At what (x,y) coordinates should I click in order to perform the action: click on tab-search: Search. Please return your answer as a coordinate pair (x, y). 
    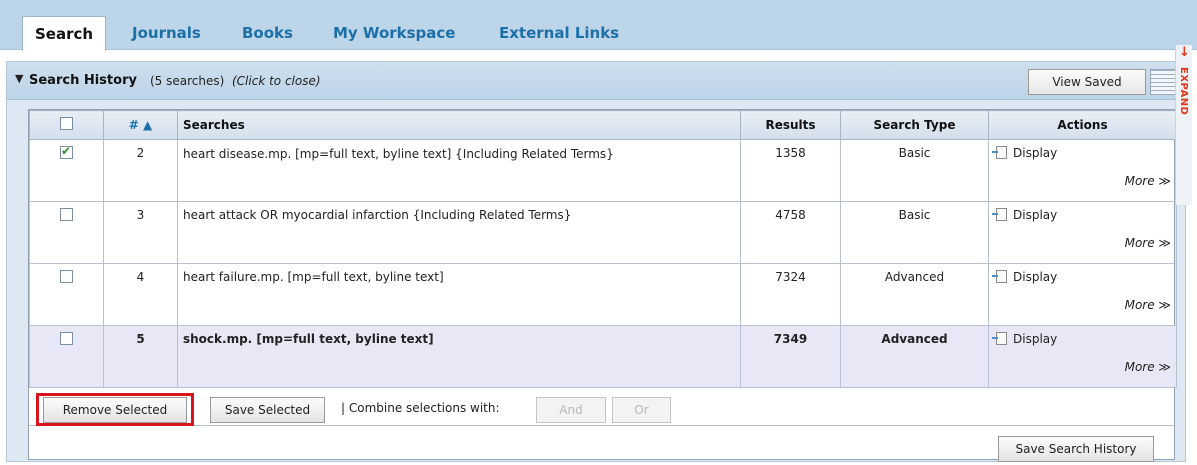
    Looking at the image, I should click on (64, 33).